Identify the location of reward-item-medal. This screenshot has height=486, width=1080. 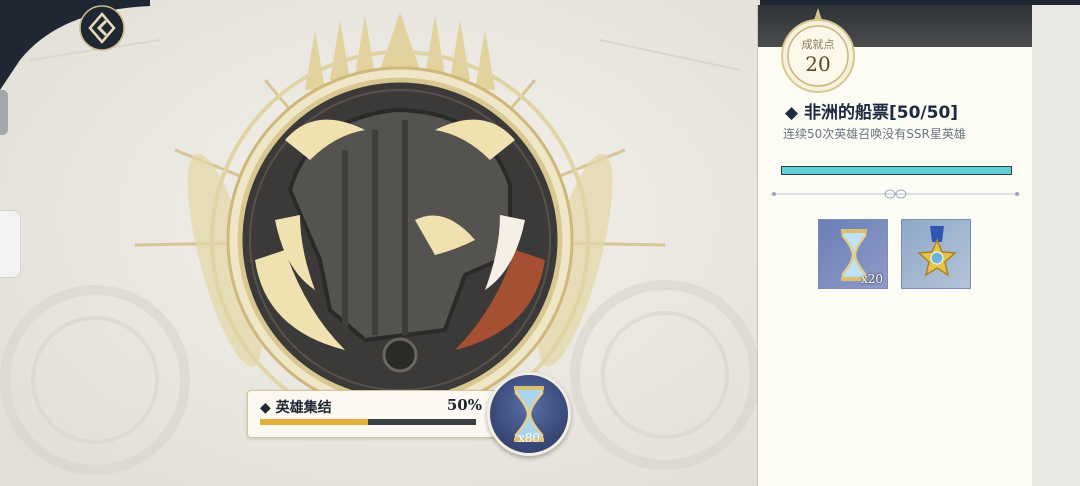
(936, 254).